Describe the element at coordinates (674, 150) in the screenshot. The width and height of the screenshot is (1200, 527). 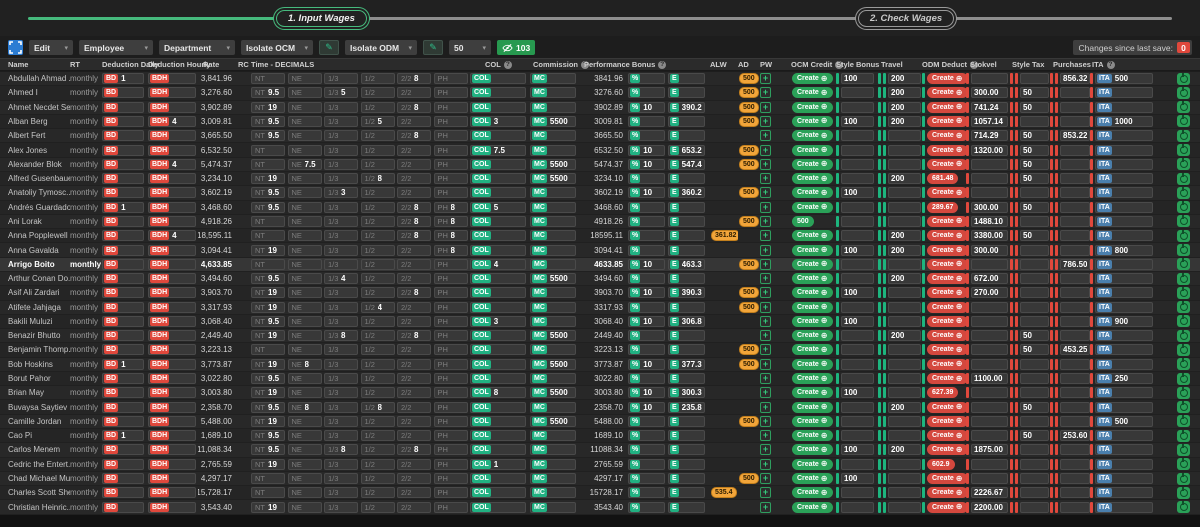
I see `e-badge: E` at that location.